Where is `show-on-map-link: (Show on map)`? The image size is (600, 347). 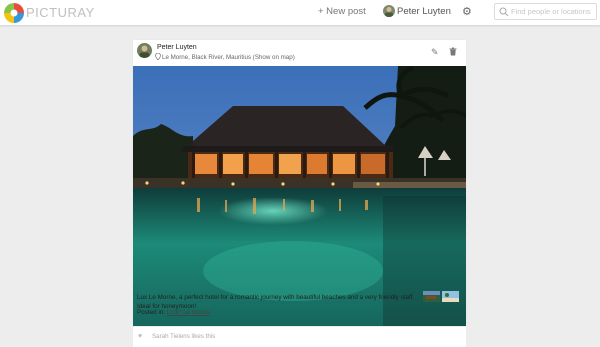 show-on-map-link: (Show on map) is located at coordinates (274, 57).